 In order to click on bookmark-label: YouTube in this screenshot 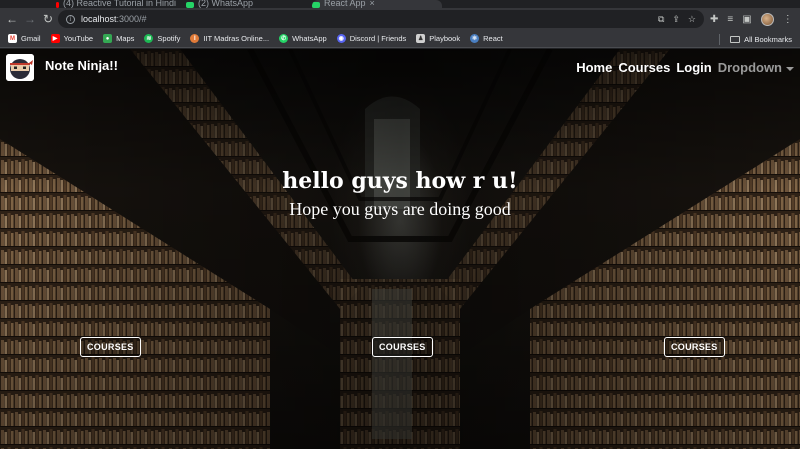, I will do `click(78, 38)`.